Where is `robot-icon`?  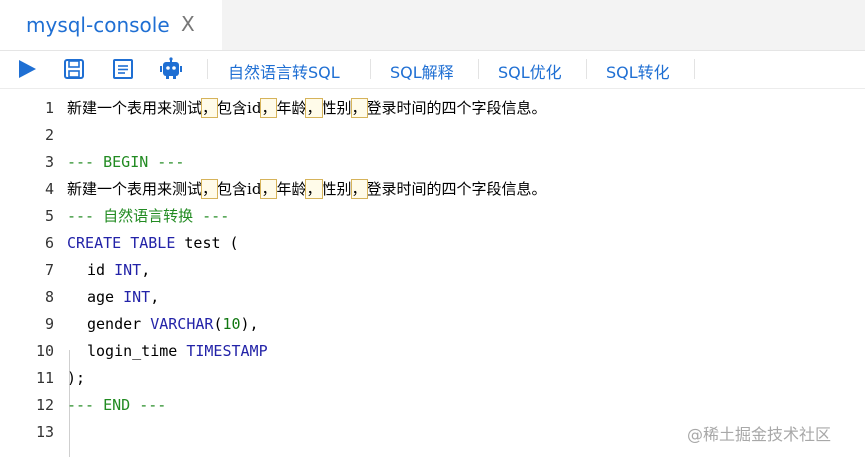 robot-icon is located at coordinates (171, 69).